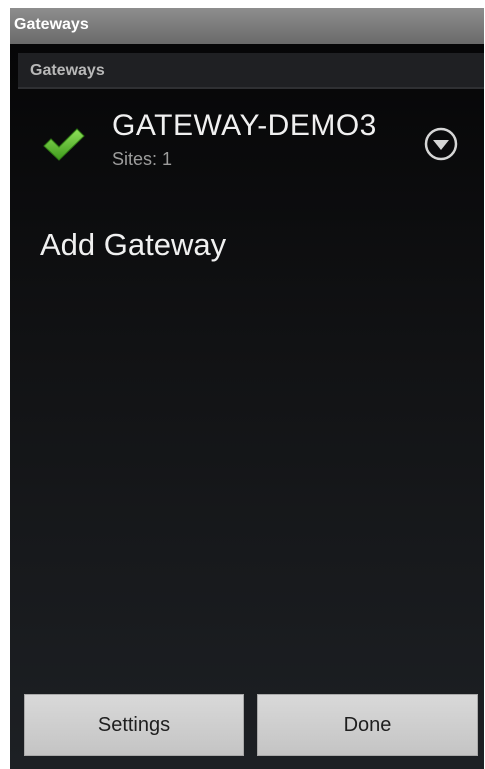 Image resolution: width=485 pixels, height=769 pixels. What do you see at coordinates (64, 144) in the screenshot?
I see `checkmark-icon` at bounding box center [64, 144].